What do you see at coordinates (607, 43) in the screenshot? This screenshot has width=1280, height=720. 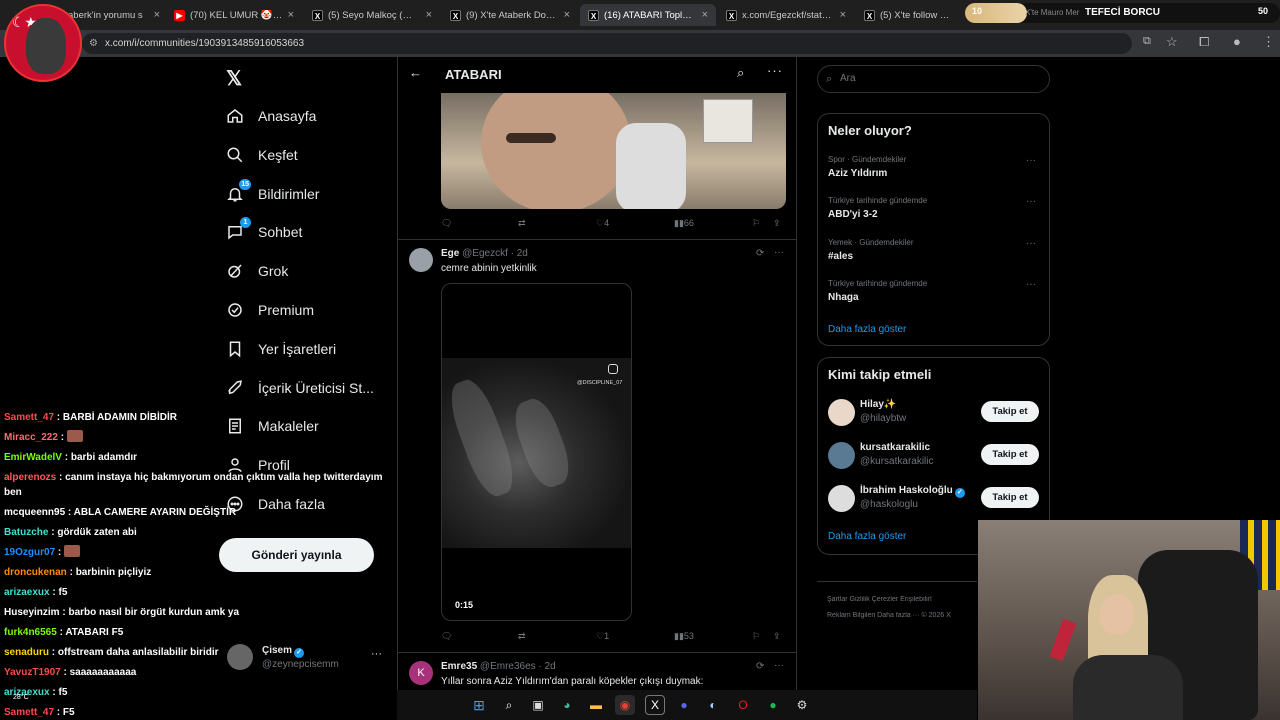 I see `url-field: ⚙ x.com/i/communities/1903913485916053663` at bounding box center [607, 43].